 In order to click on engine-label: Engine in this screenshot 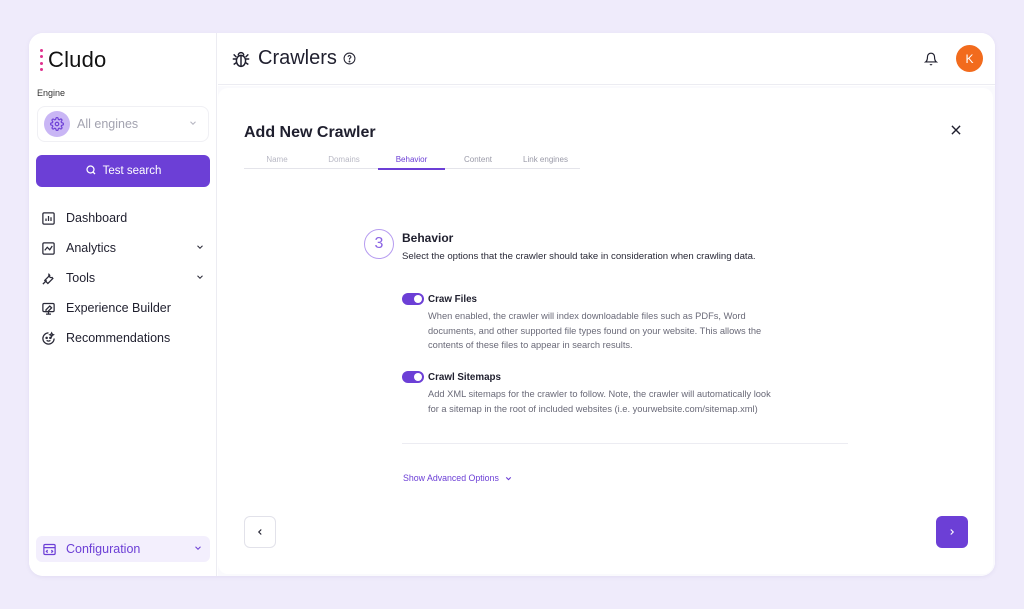, I will do `click(51, 93)`.